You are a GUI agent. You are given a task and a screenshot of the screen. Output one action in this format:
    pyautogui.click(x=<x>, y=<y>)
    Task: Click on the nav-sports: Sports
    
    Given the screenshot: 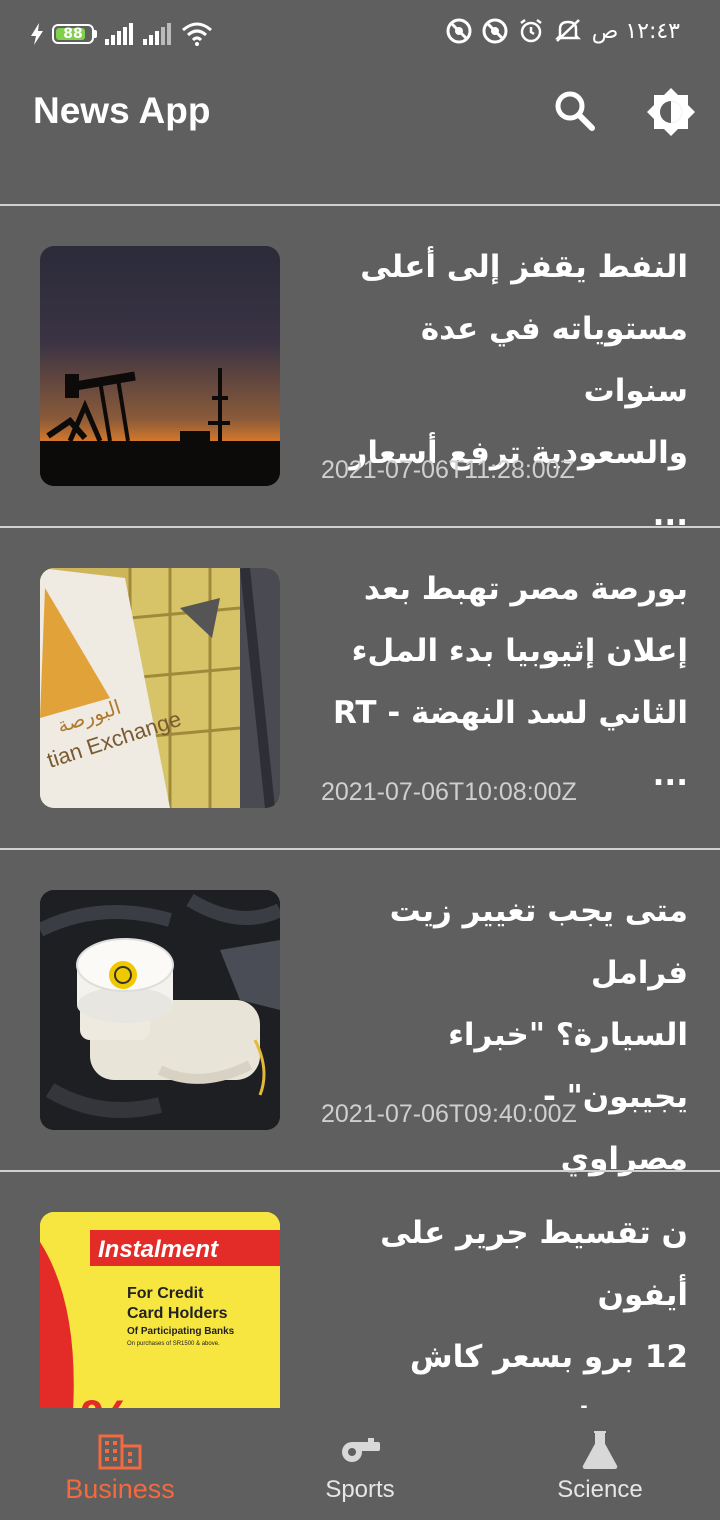 What is the action you would take?
    pyautogui.click(x=360, y=1464)
    